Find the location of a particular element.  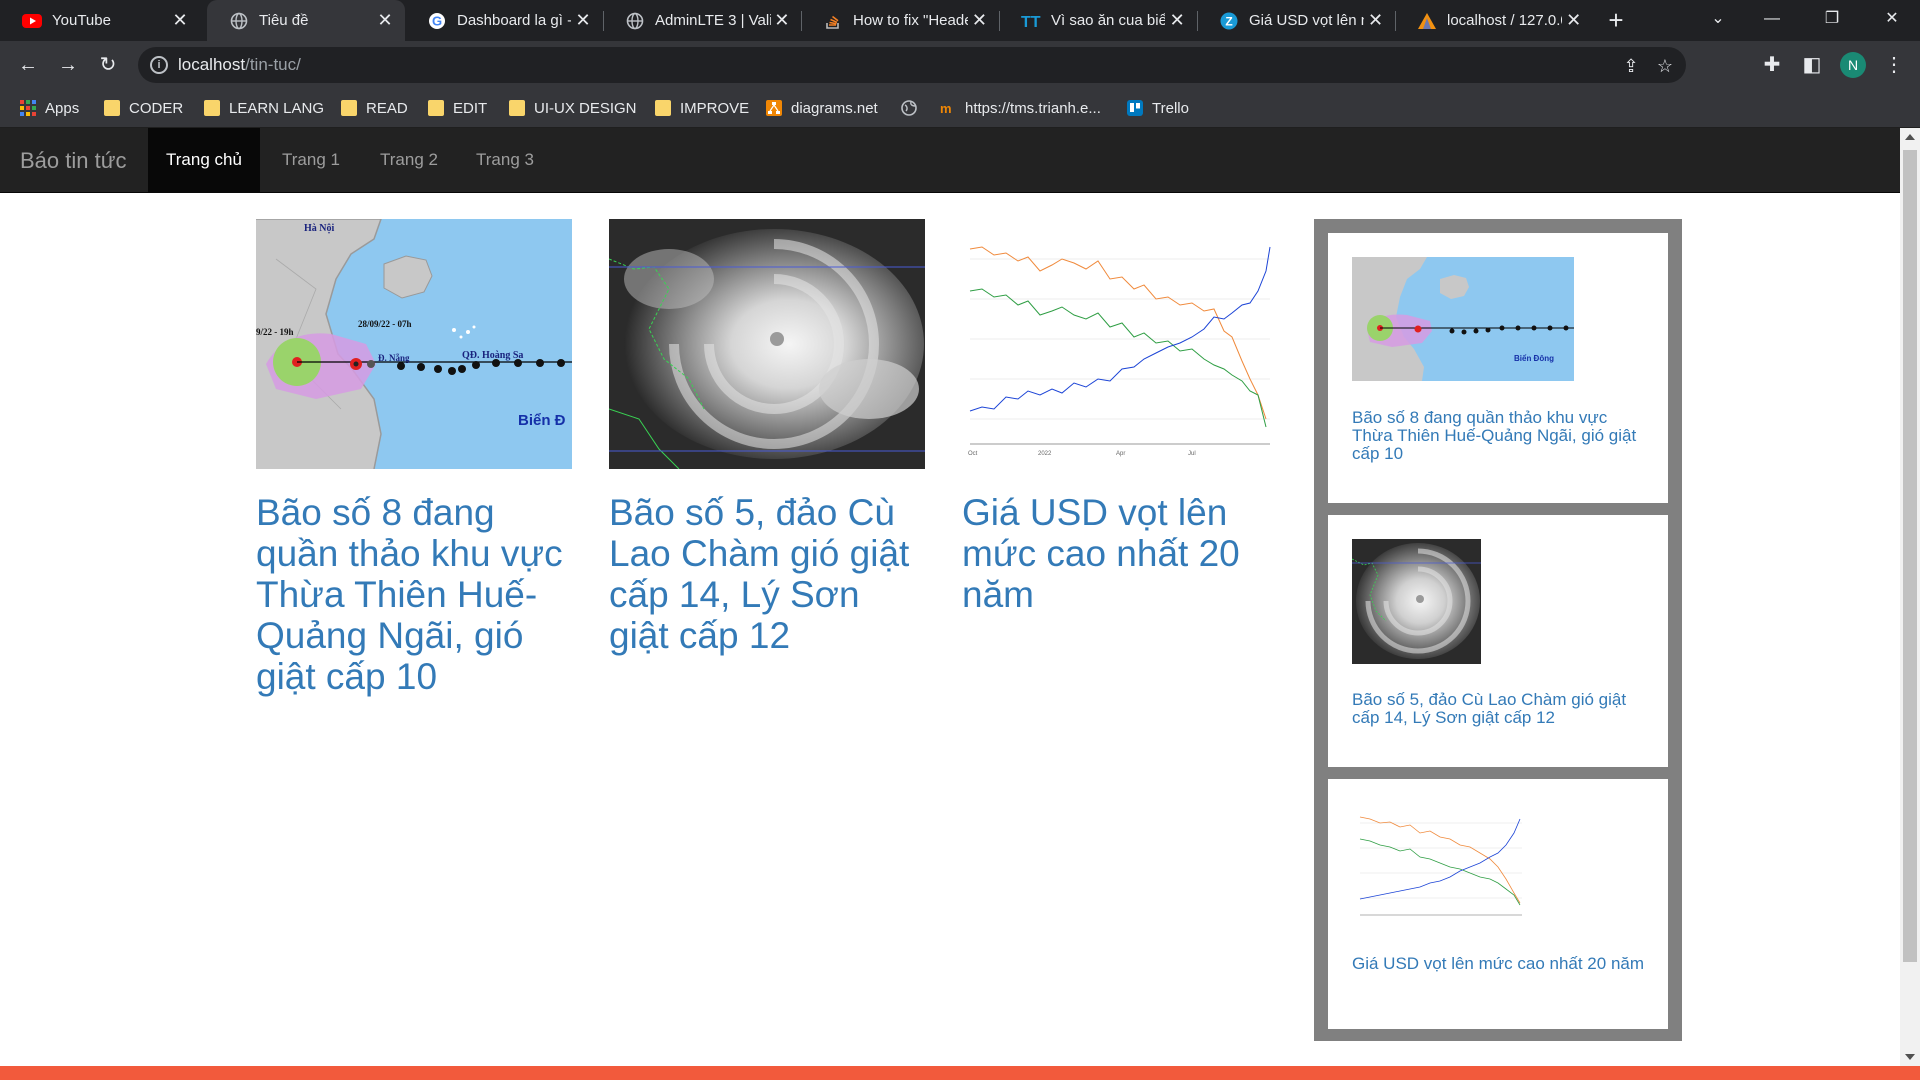

tab-dashboard: G Dashboard la gì - ✕ is located at coordinates (504, 20).